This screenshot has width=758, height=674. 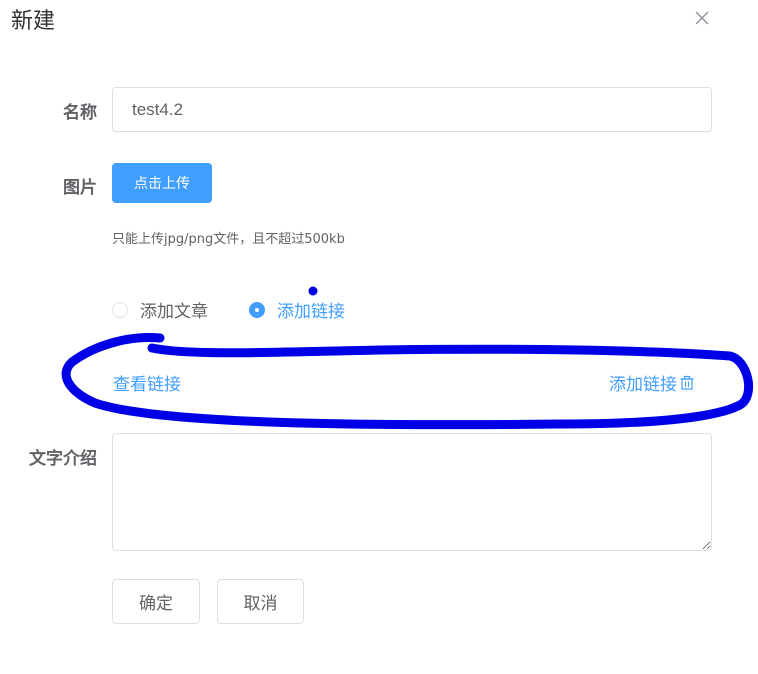 What do you see at coordinates (174, 312) in the screenshot?
I see `radio-article-label: 添加文章` at bounding box center [174, 312].